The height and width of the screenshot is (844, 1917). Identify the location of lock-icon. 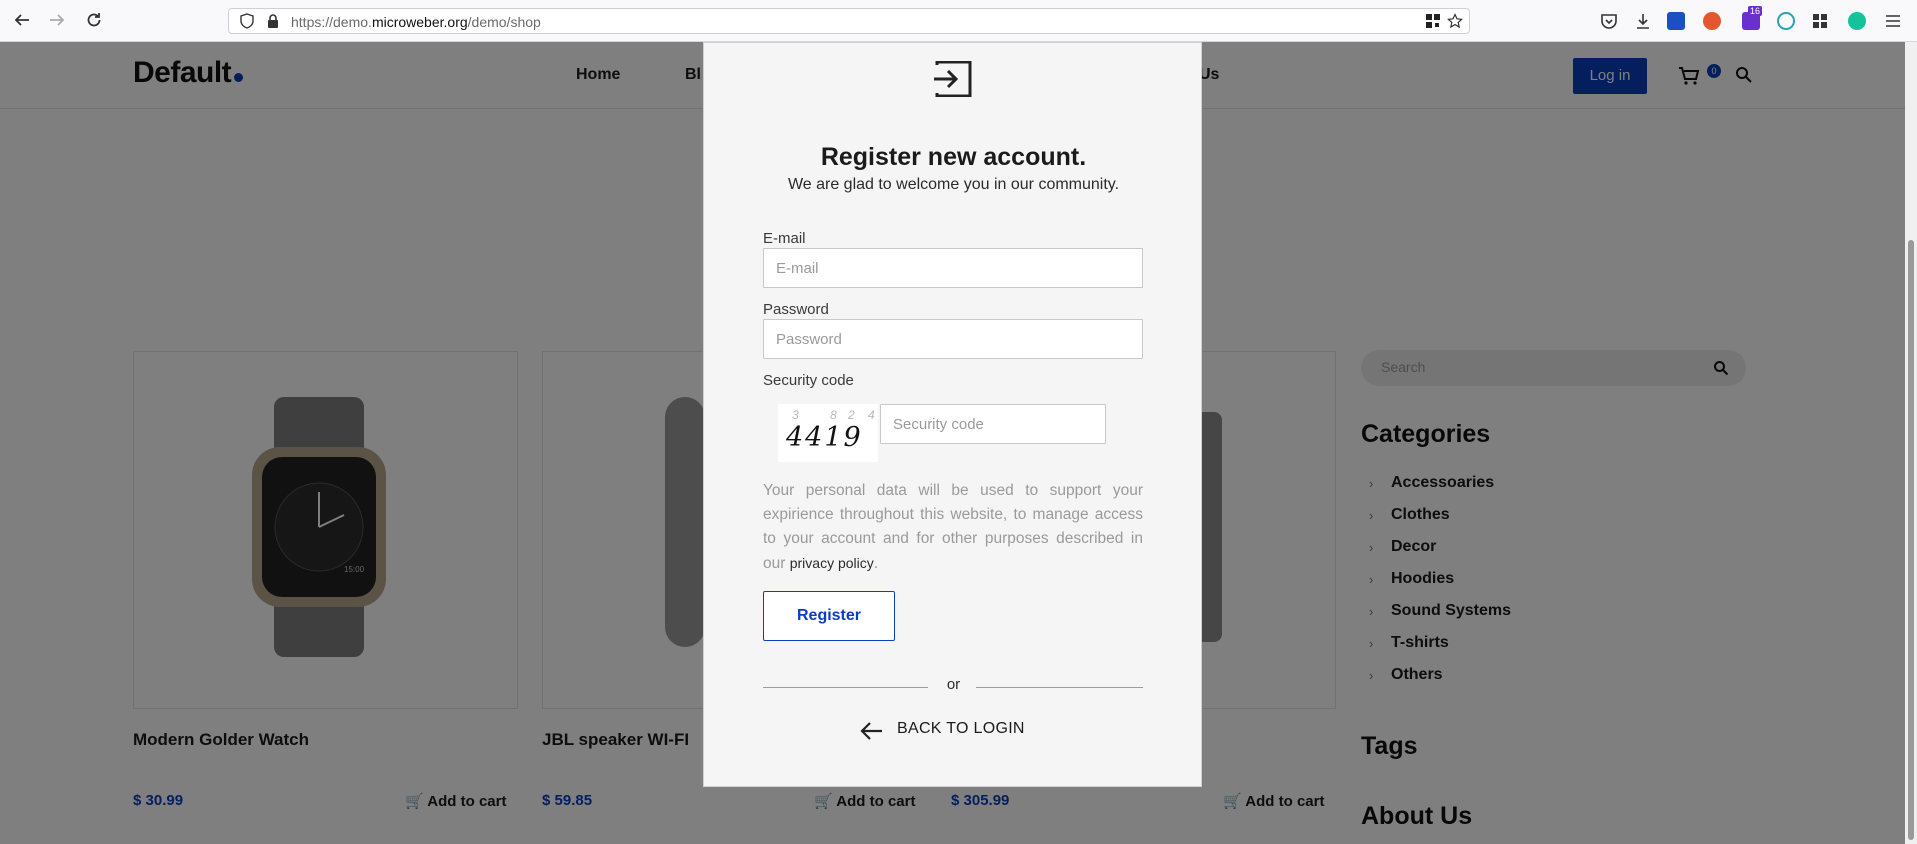
(273, 21).